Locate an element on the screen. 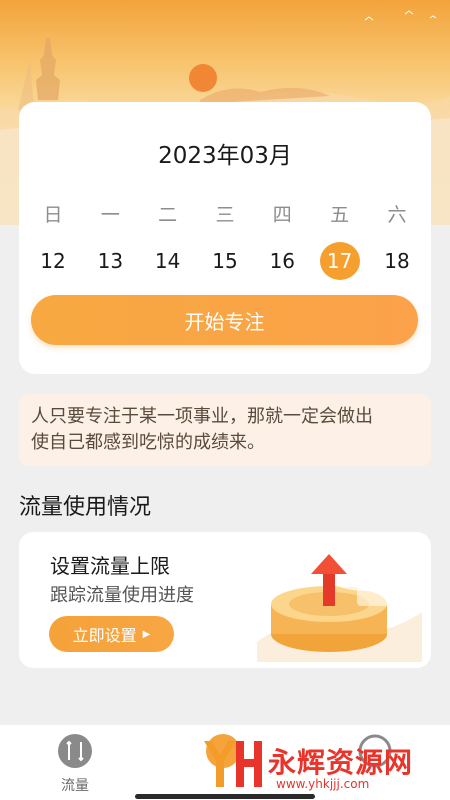 Image resolution: width=450 pixels, height=800 pixels. date-15: 15 is located at coordinates (225, 261).